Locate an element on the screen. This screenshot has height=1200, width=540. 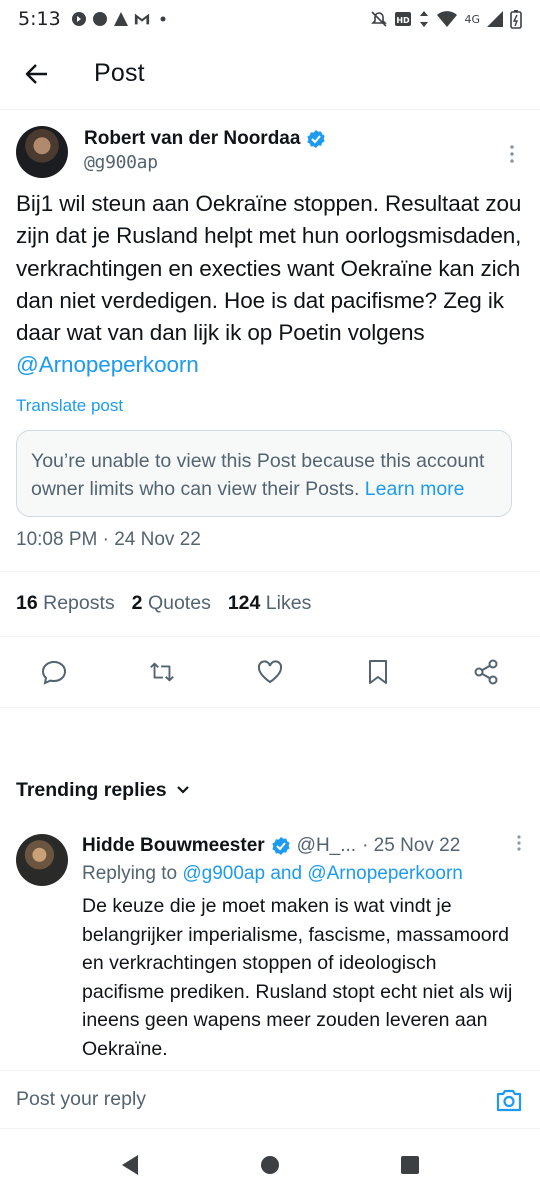
dot-icon is located at coordinates (163, 19).